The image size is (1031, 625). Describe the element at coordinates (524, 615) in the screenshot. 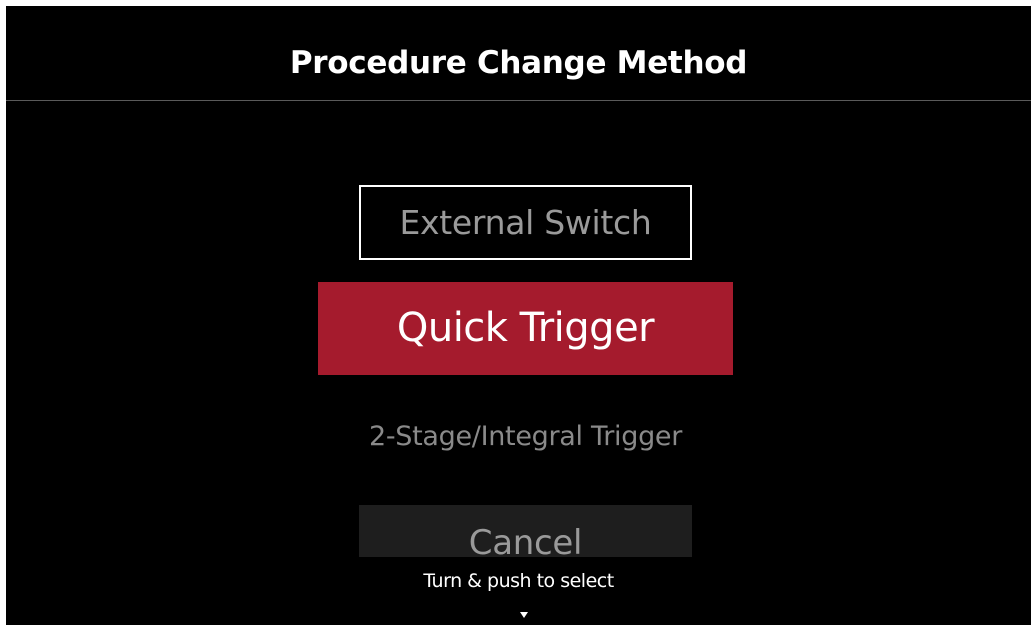

I see `triangle-down-icon` at that location.